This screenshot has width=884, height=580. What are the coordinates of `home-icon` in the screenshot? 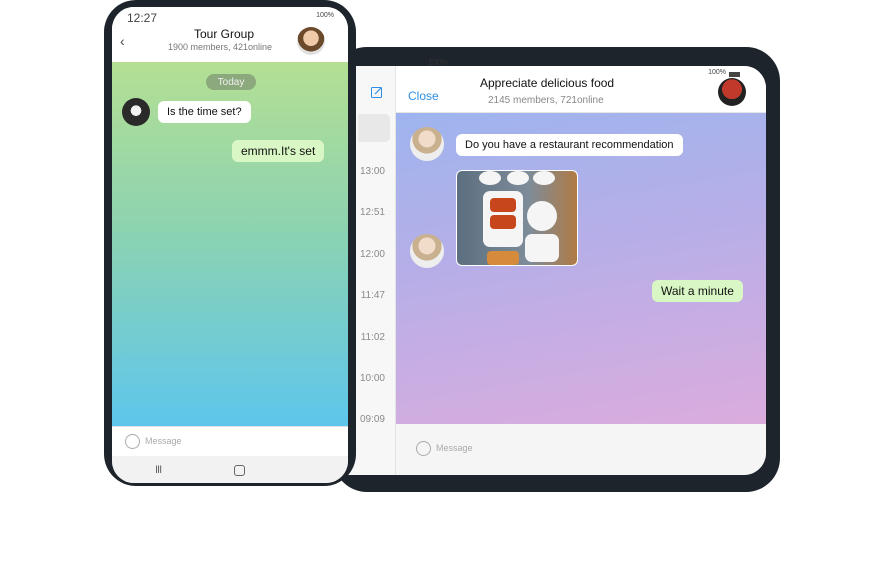 It's located at (239, 470).